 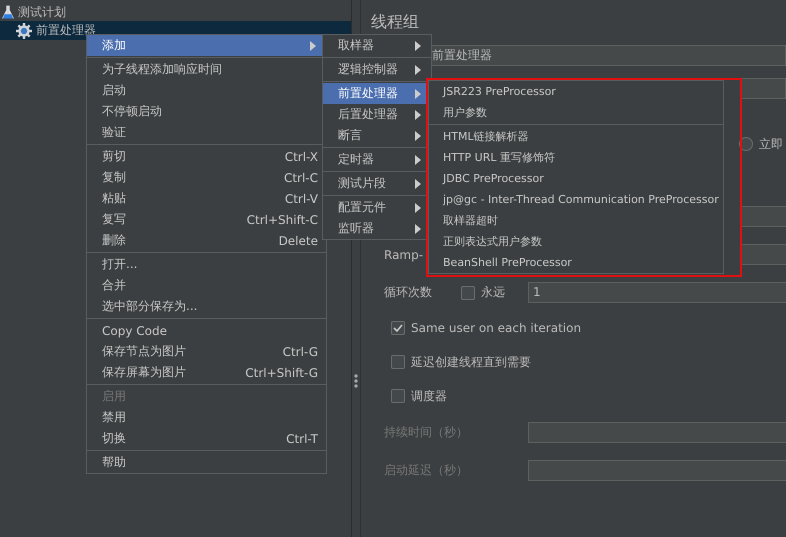 I want to click on panel-title: 线程组, so click(x=395, y=22).